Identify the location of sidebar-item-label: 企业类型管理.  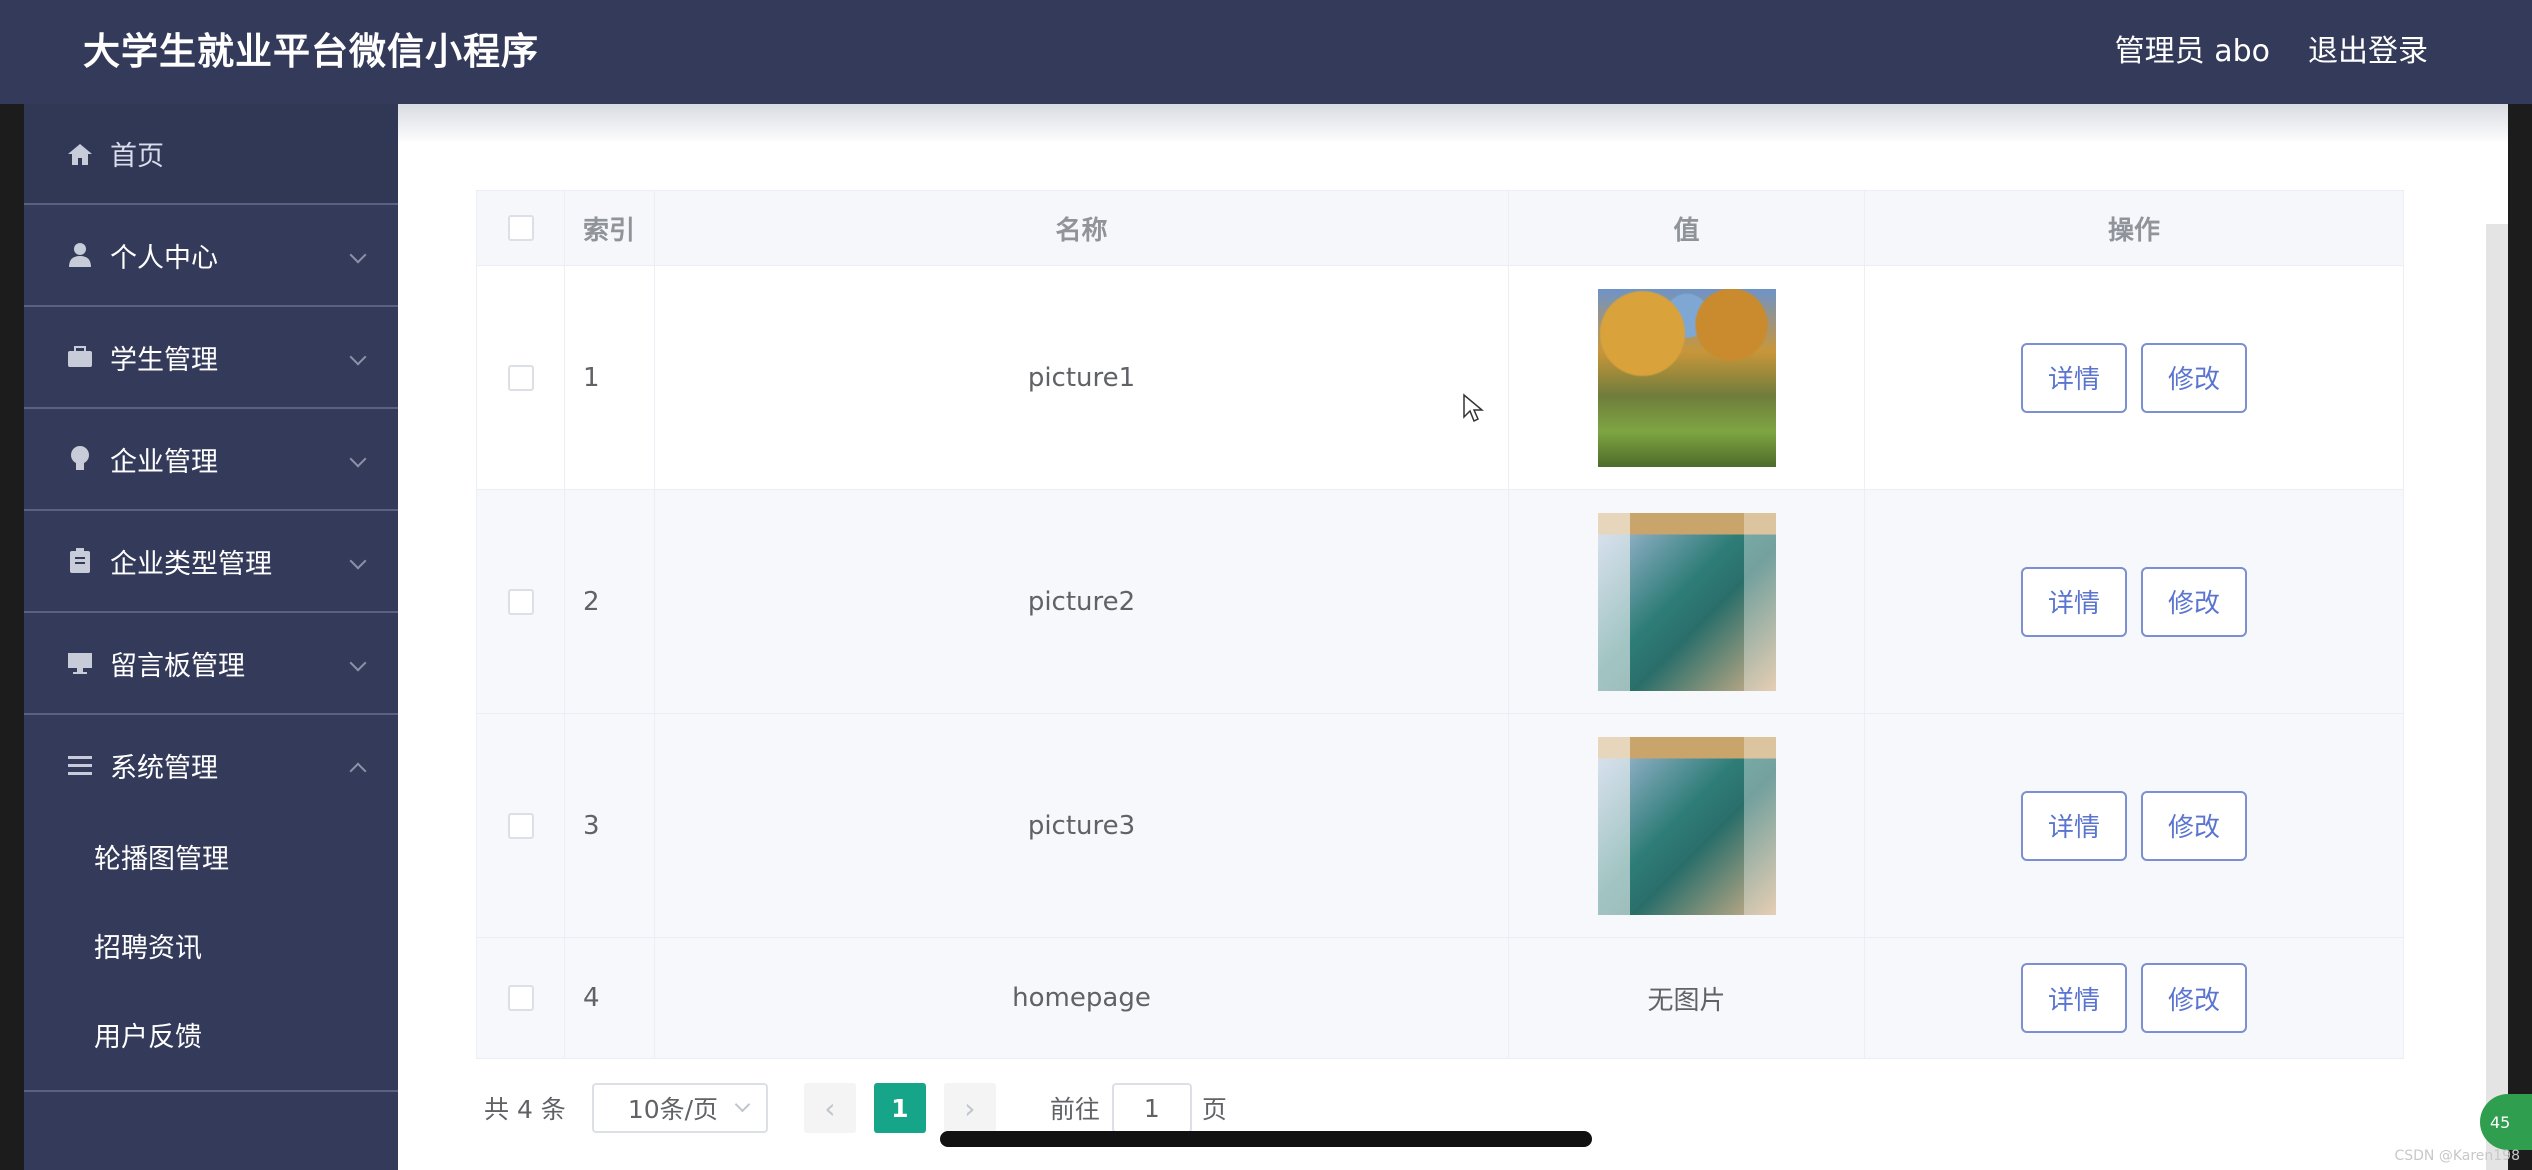
(191, 564).